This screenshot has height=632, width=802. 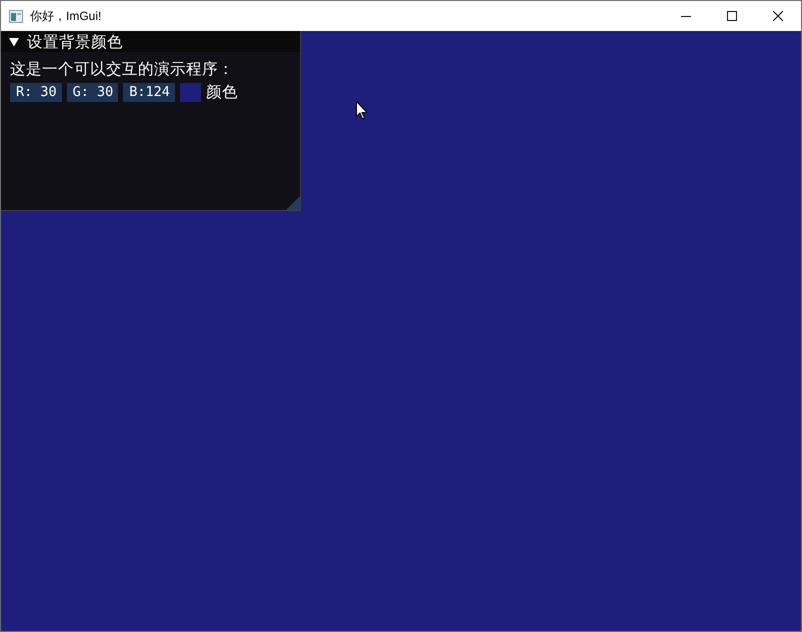 I want to click on panel-title: 设置背景颜色, so click(x=75, y=41).